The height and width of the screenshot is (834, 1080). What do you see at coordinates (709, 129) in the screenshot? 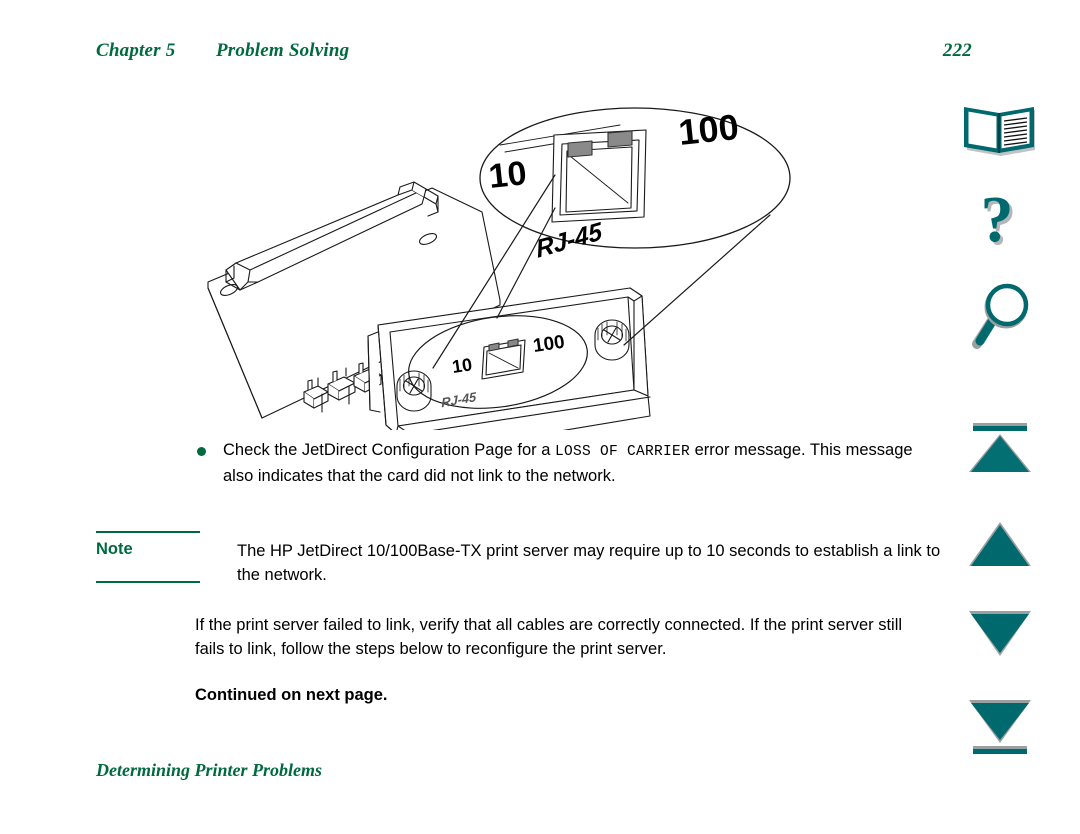
I see `magnified-led-100-label: 100` at bounding box center [709, 129].